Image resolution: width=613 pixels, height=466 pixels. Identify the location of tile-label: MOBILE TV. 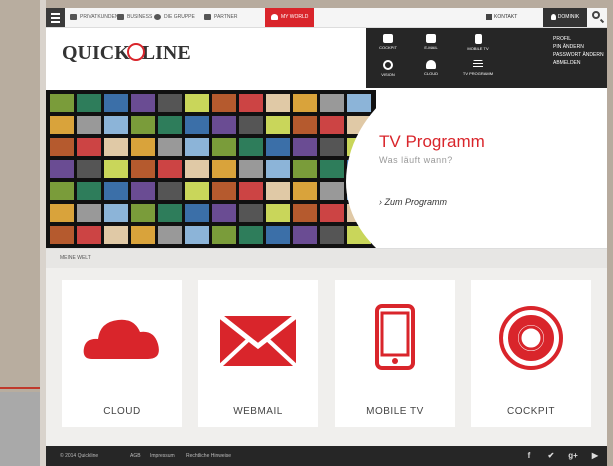
(395, 411).